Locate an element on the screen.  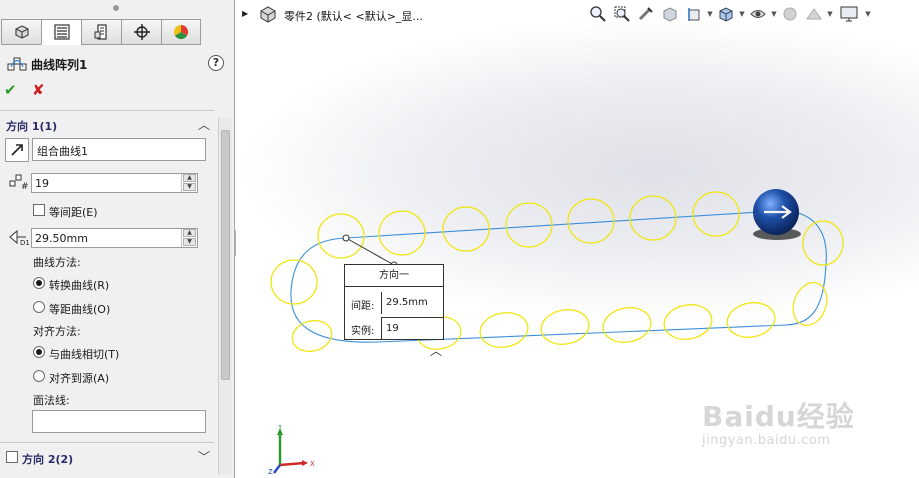
reverse-direction-button is located at coordinates (17, 150).